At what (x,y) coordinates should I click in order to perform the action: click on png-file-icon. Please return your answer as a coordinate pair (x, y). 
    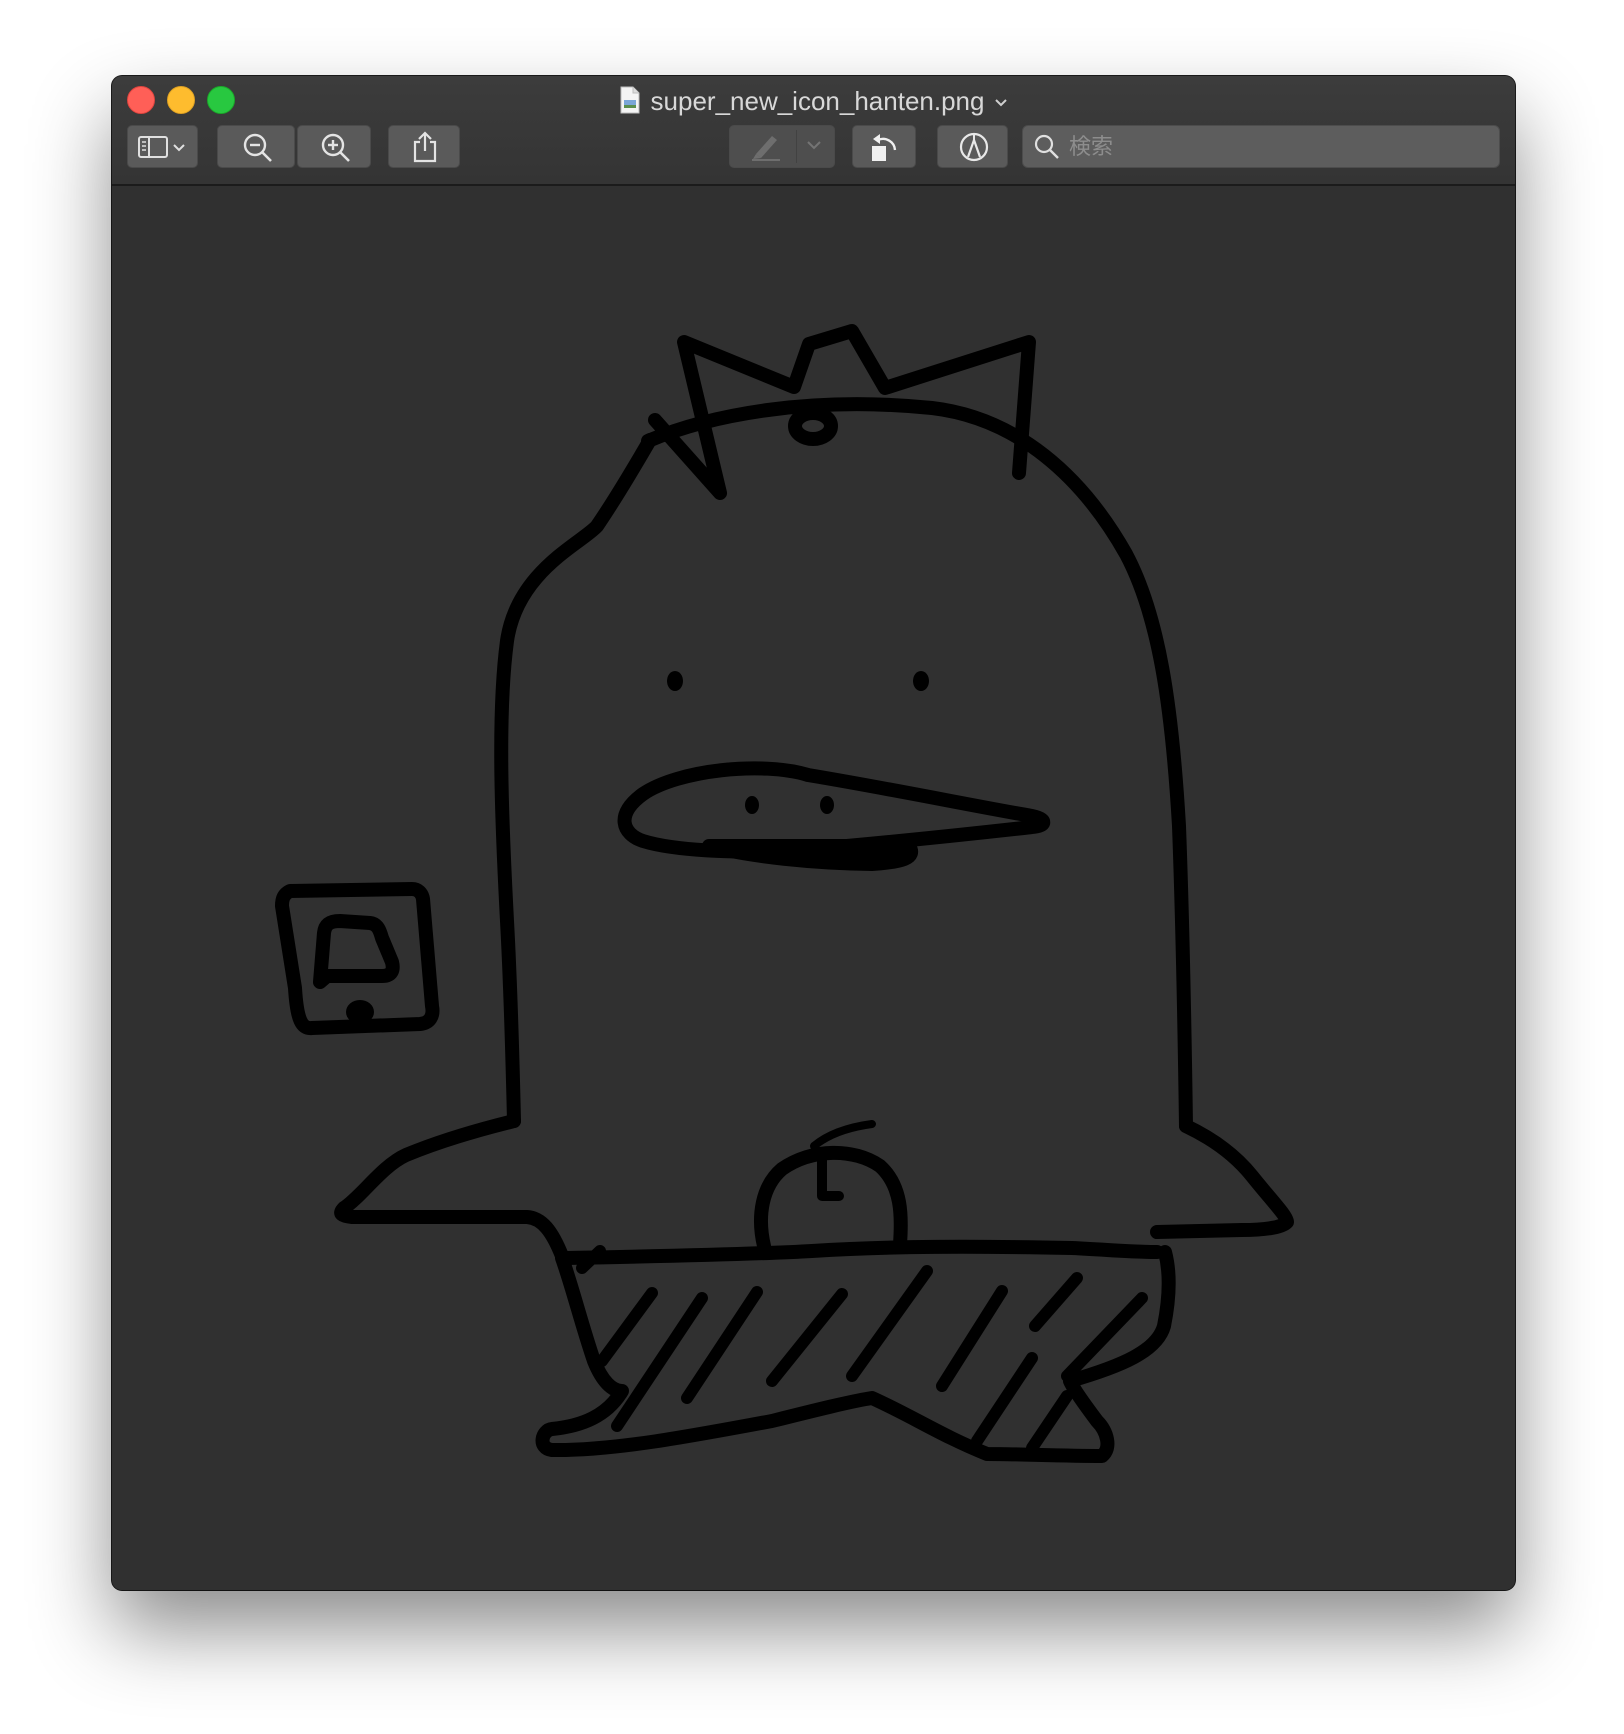
    Looking at the image, I should click on (630, 104).